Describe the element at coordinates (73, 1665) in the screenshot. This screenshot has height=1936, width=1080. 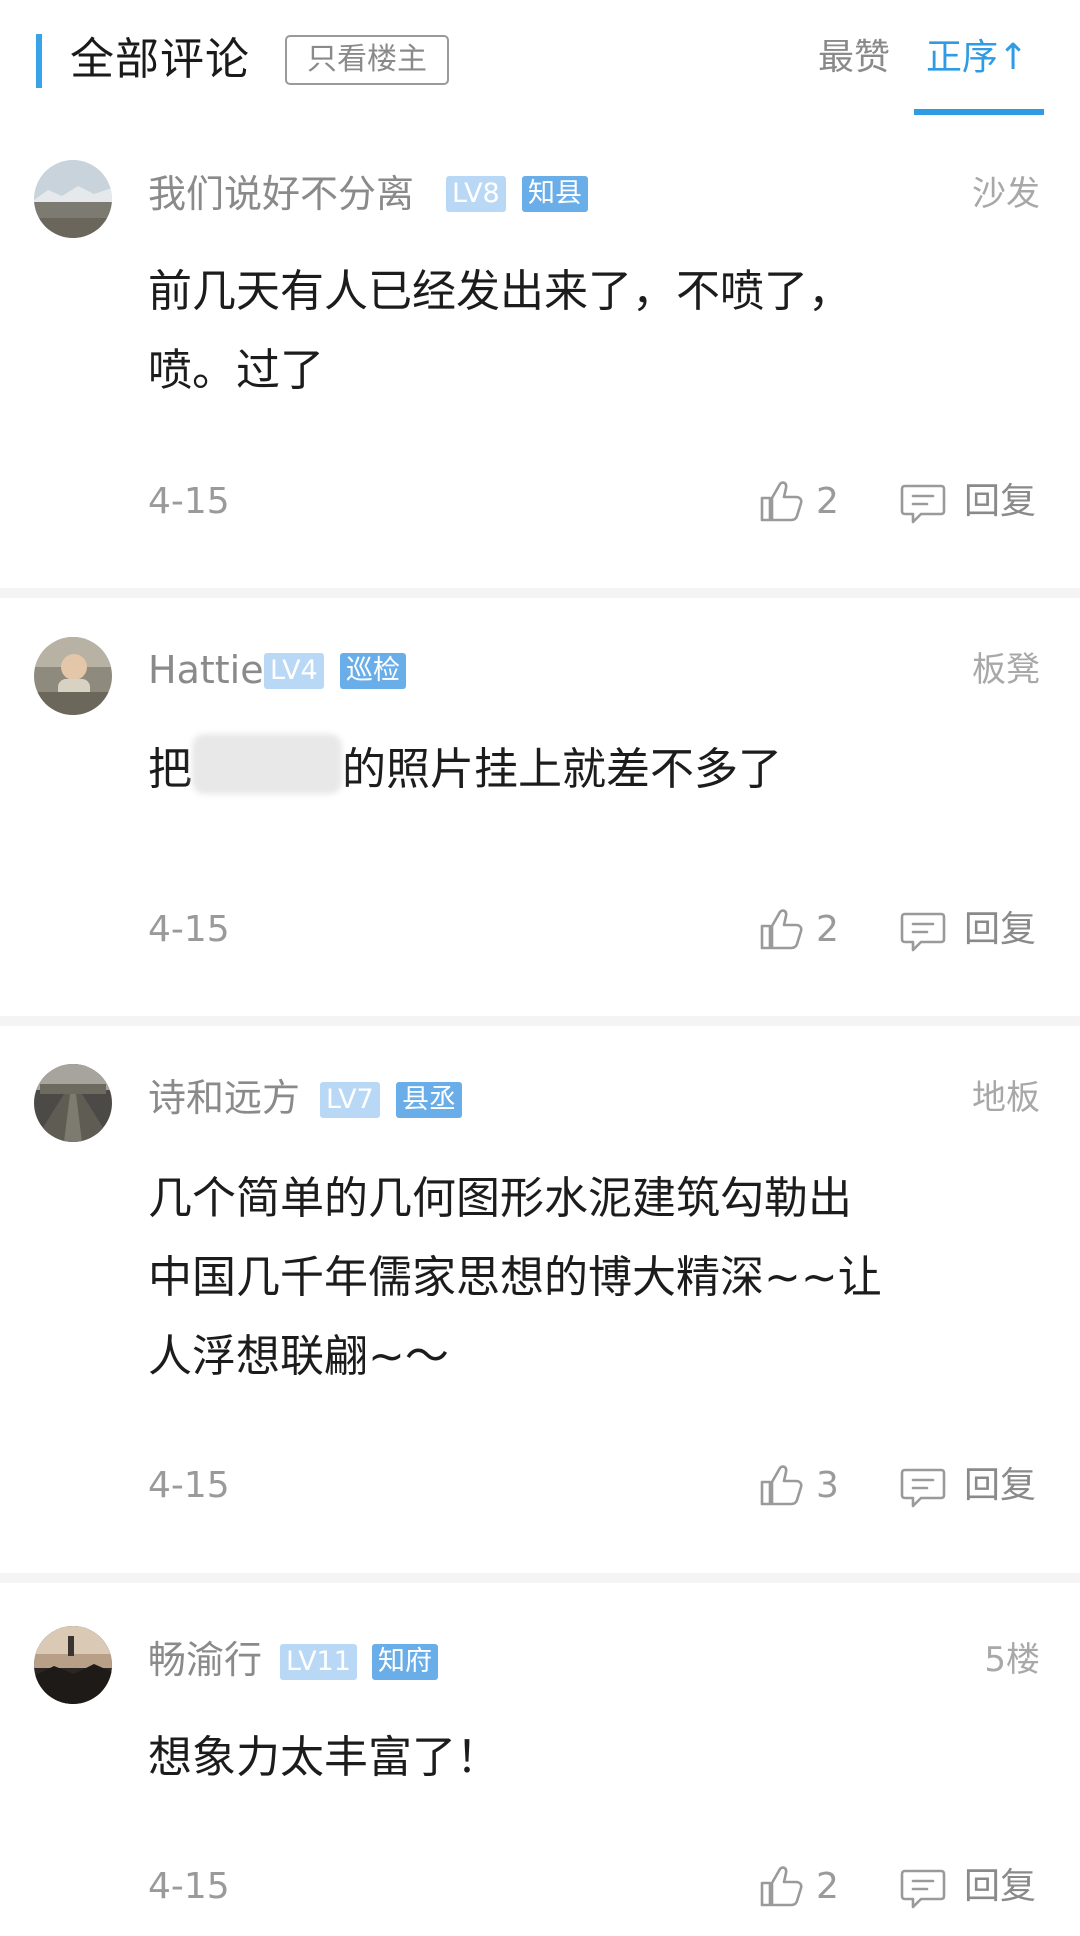
I see `sunset-avatar-icon` at that location.